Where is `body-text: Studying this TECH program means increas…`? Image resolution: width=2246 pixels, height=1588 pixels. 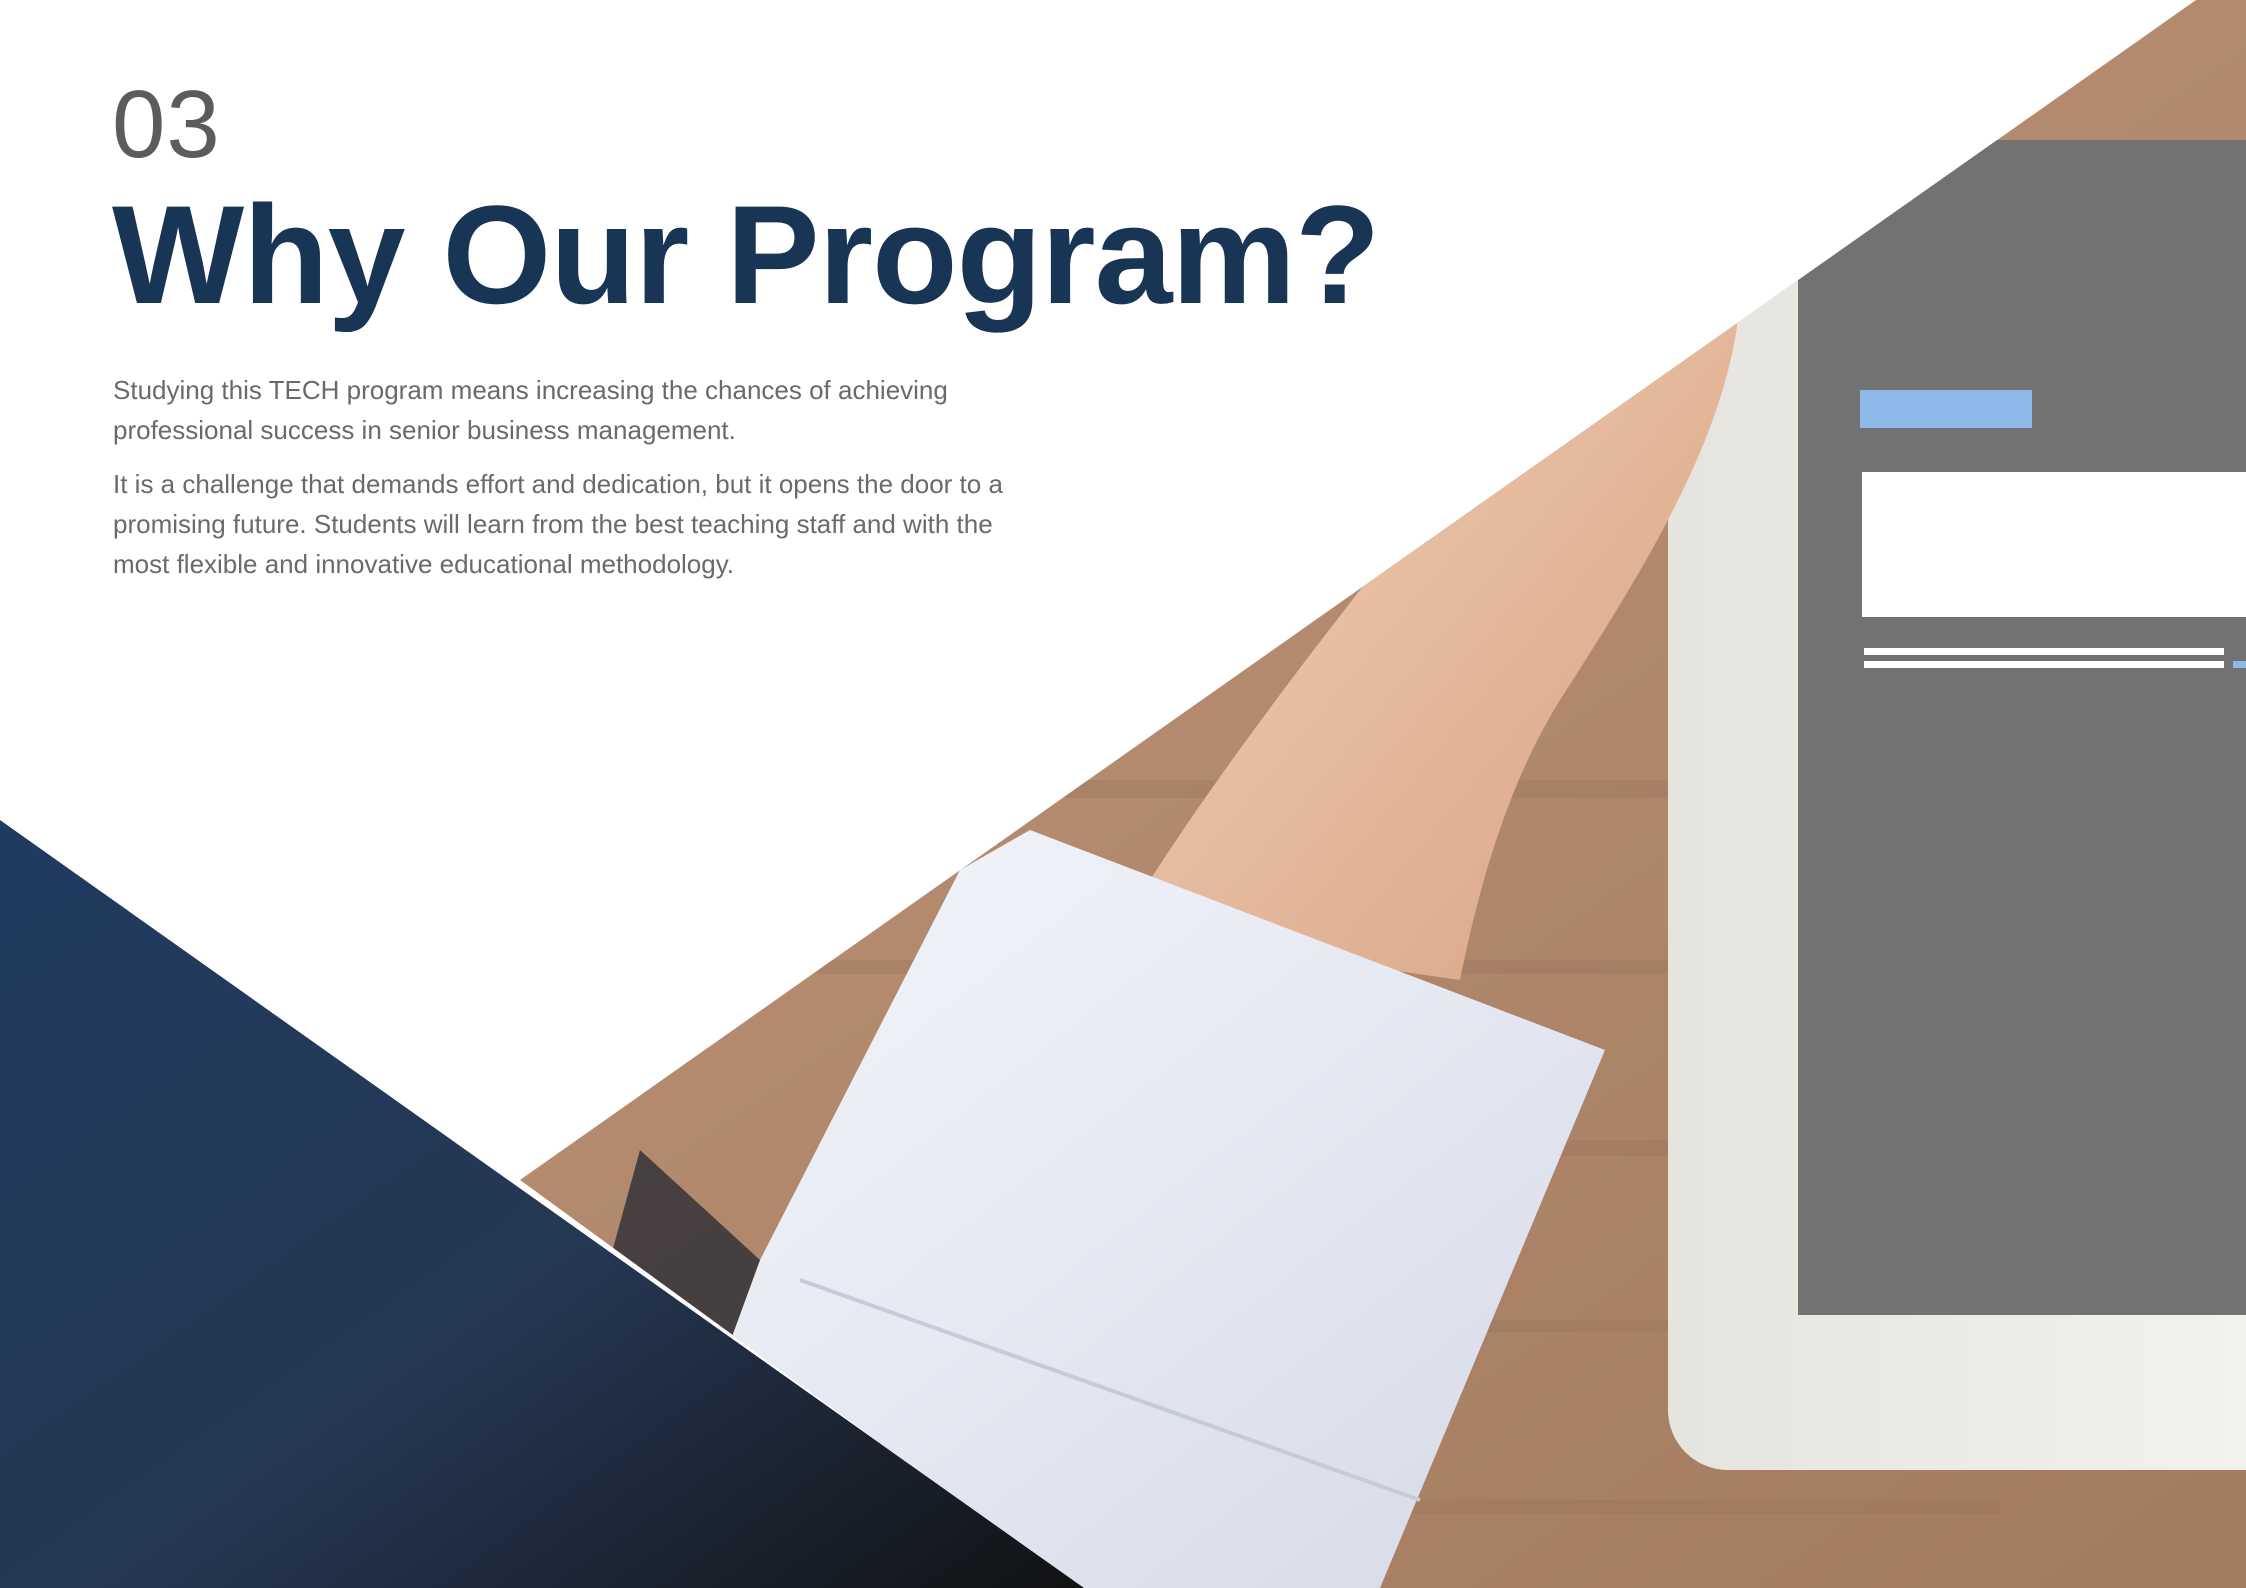 body-text: Studying this TECH program means increas… is located at coordinates (563, 484).